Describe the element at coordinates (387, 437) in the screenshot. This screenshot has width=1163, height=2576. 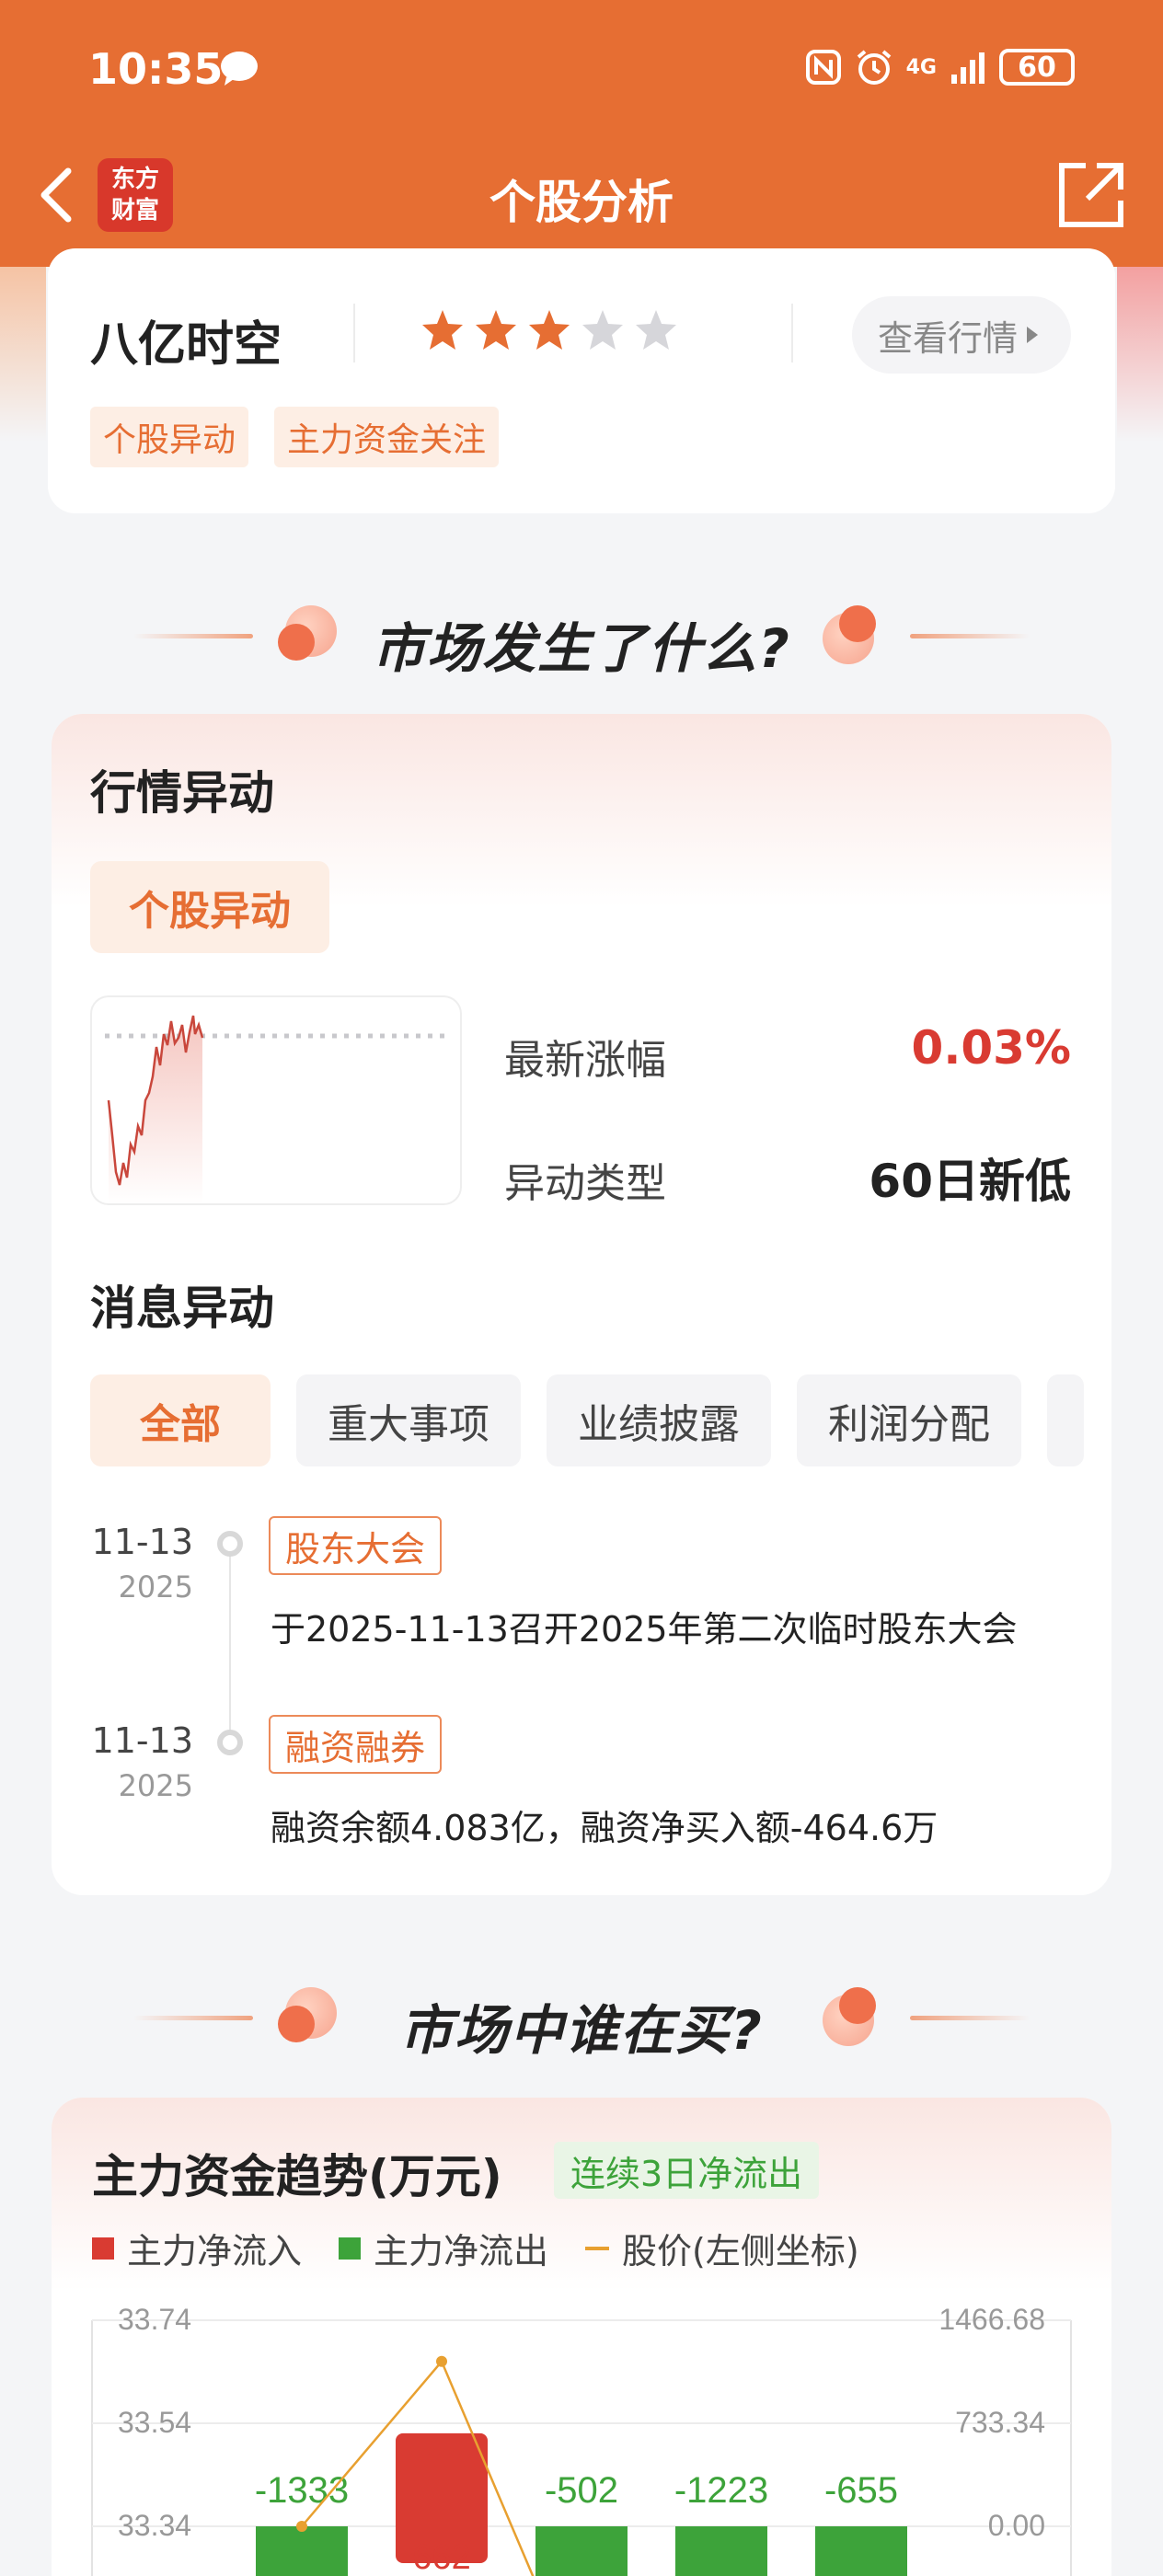
I see `stock-tag: 主力资金关注` at that location.